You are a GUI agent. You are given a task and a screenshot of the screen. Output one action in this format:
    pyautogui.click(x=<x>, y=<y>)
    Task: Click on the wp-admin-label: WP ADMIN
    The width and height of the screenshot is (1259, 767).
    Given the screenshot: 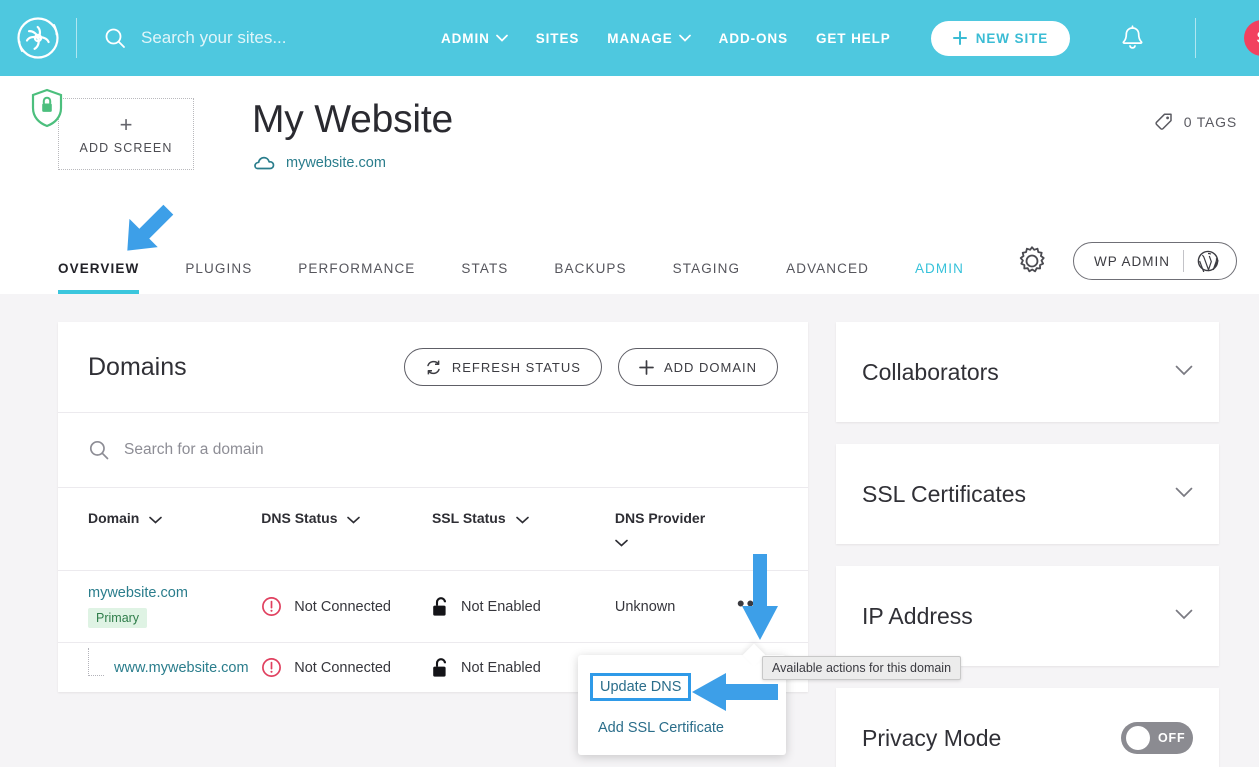 What is the action you would take?
    pyautogui.click(x=1131, y=261)
    